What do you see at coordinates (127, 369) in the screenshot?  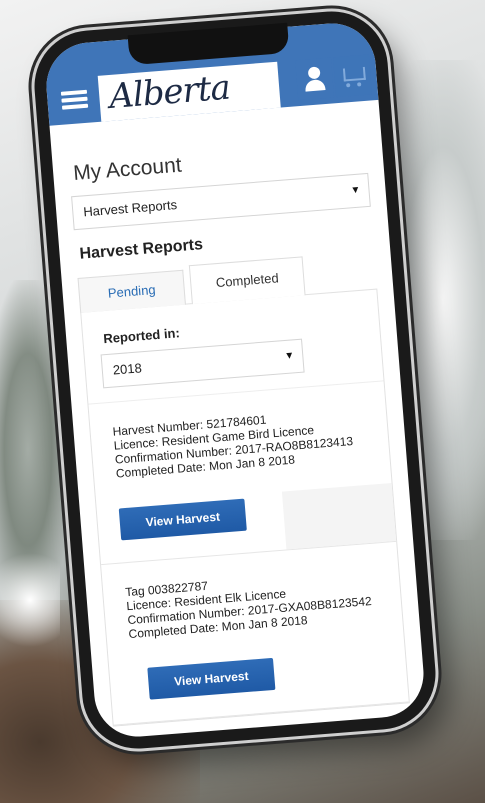 I see `reported-in-value: 2018` at bounding box center [127, 369].